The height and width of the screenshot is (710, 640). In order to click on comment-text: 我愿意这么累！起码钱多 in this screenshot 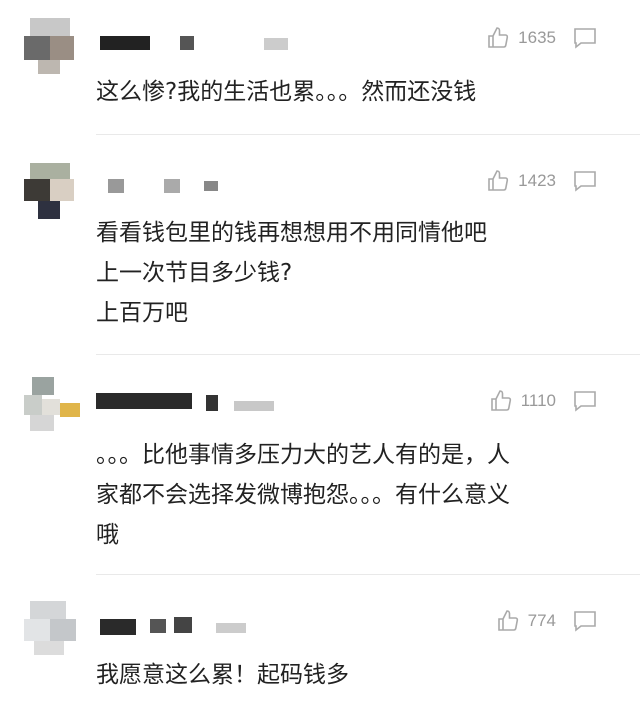, I will do `click(348, 675)`.